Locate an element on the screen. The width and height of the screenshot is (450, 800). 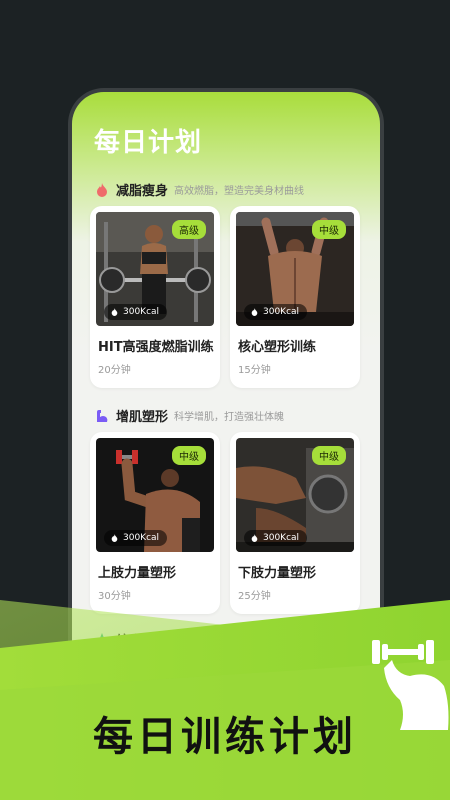
workout-name: HIT高强度燃脂训练 is located at coordinates (156, 347).